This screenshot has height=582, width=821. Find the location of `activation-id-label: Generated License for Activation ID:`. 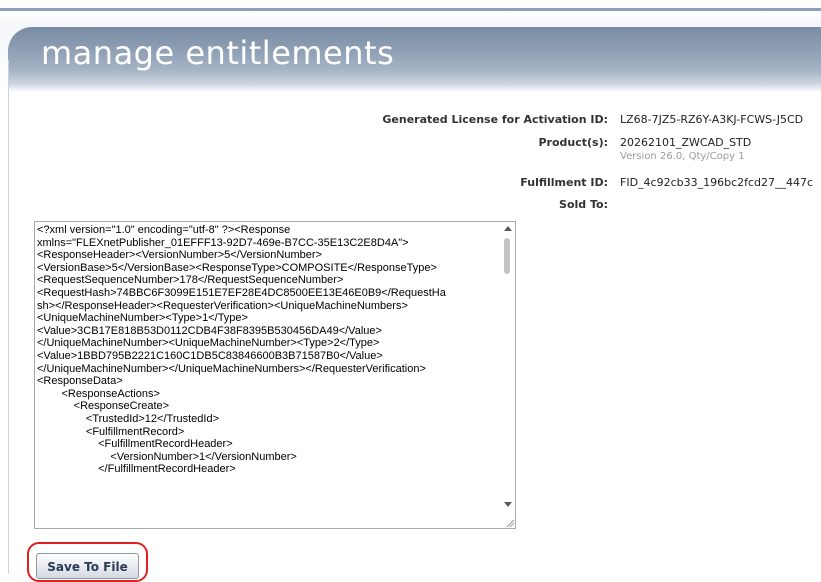

activation-id-label: Generated License for Activation ID: is located at coordinates (495, 119).